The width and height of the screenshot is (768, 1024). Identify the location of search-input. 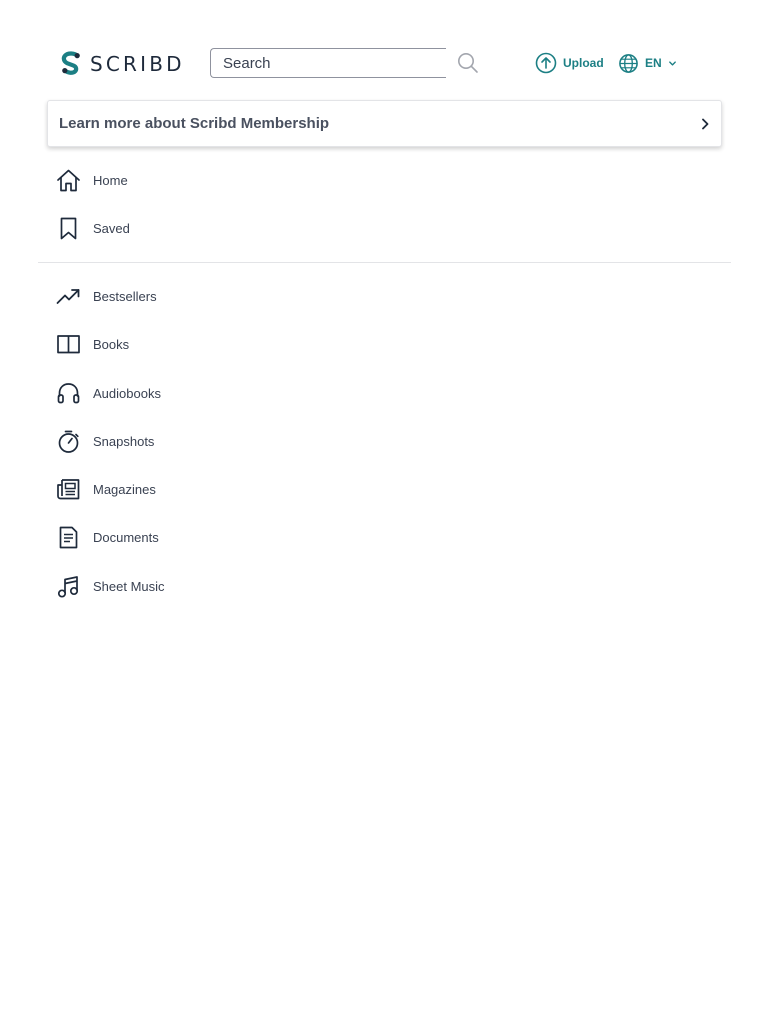
(328, 63).